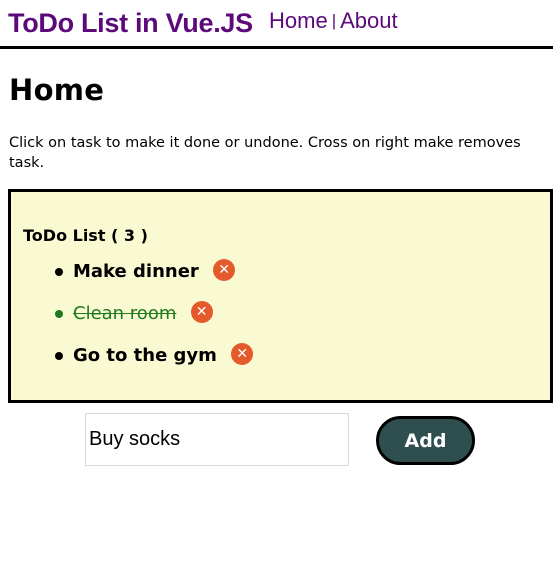 The width and height of the screenshot is (560, 581). What do you see at coordinates (425, 440) in the screenshot?
I see `add-task-button: Add` at bounding box center [425, 440].